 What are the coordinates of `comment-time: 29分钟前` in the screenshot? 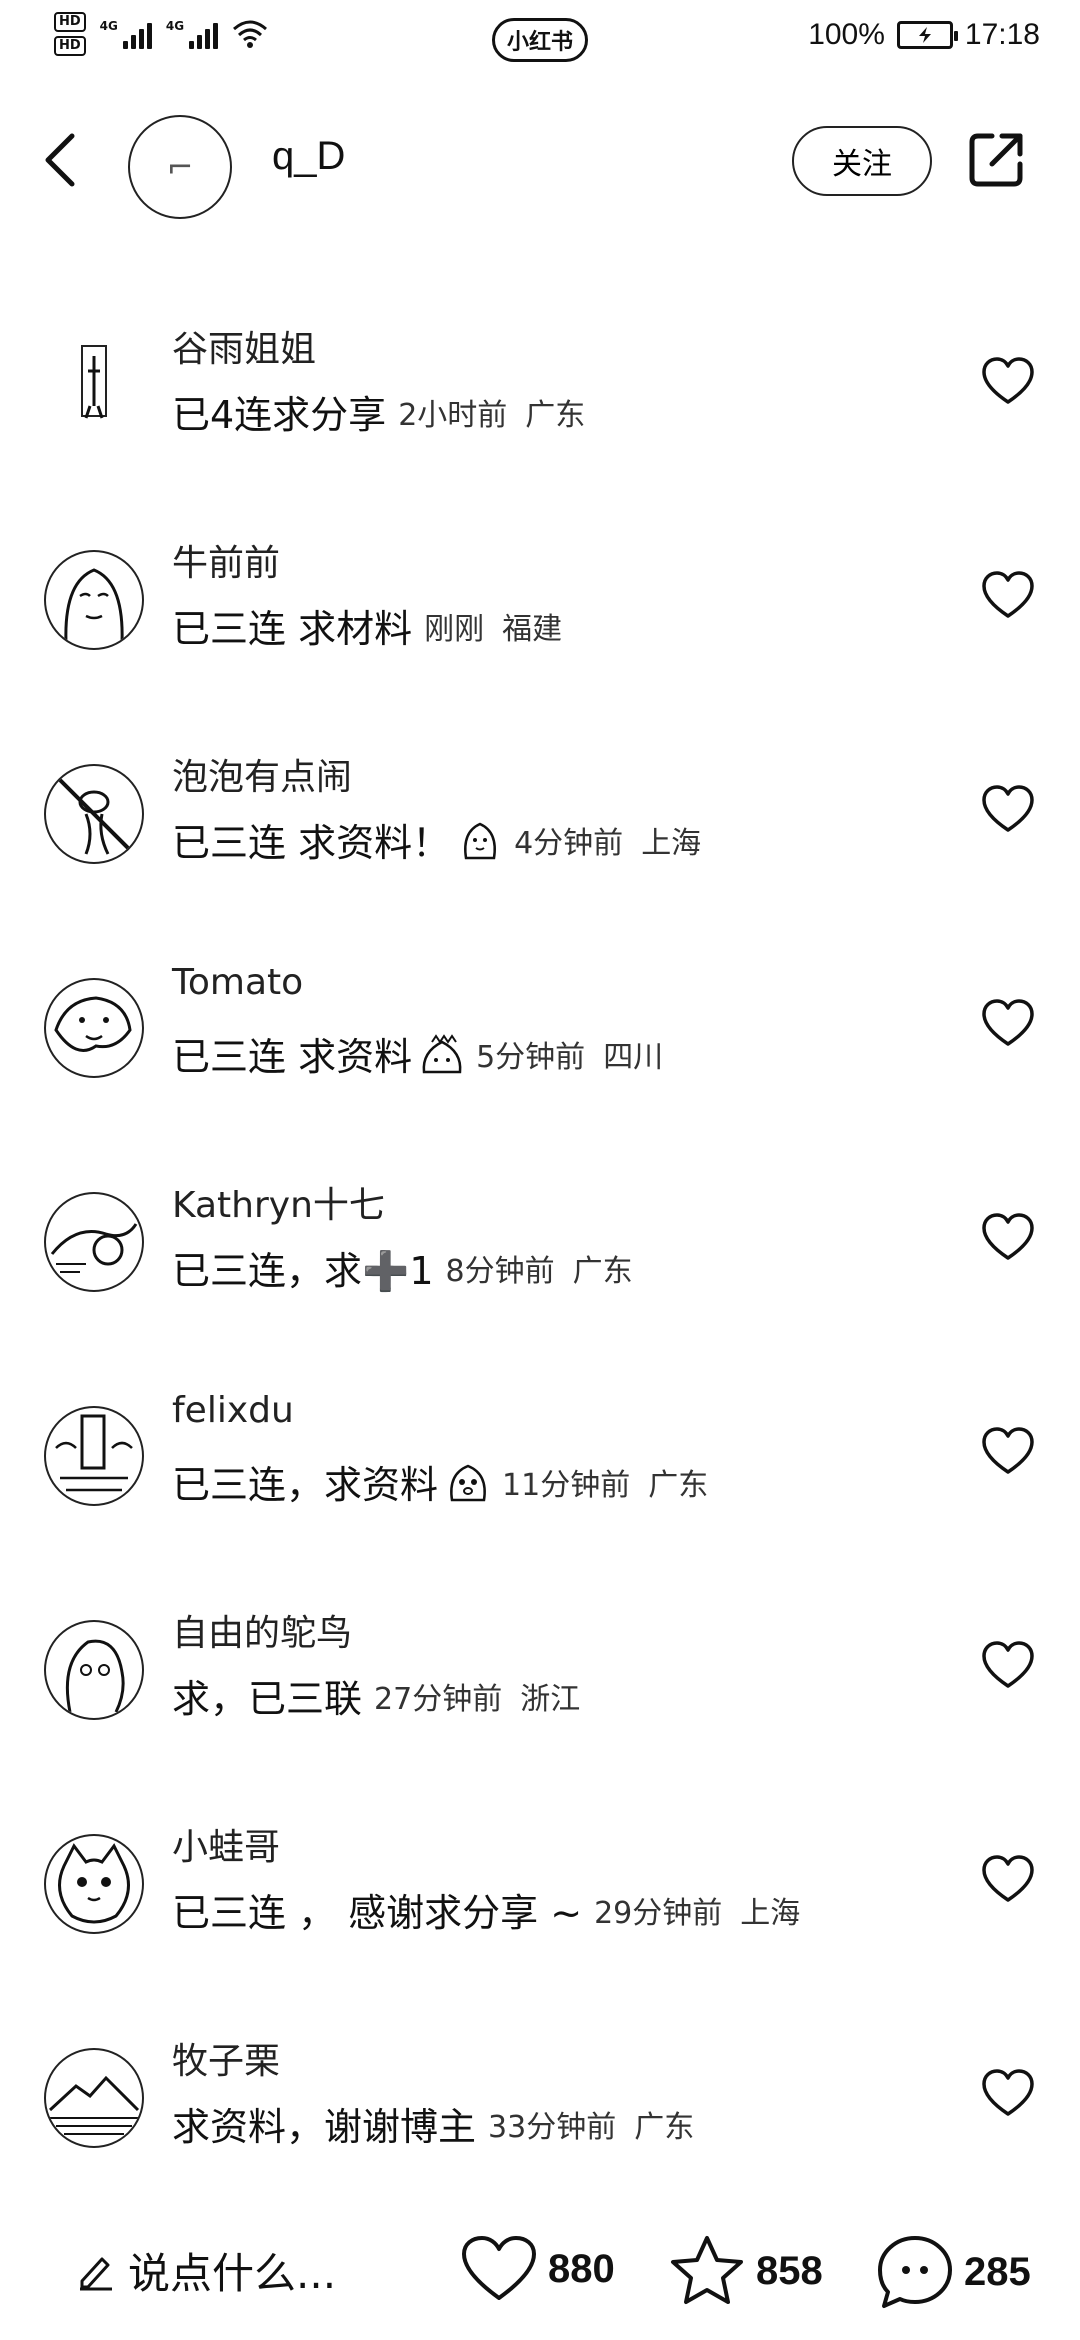 It's located at (658, 1913).